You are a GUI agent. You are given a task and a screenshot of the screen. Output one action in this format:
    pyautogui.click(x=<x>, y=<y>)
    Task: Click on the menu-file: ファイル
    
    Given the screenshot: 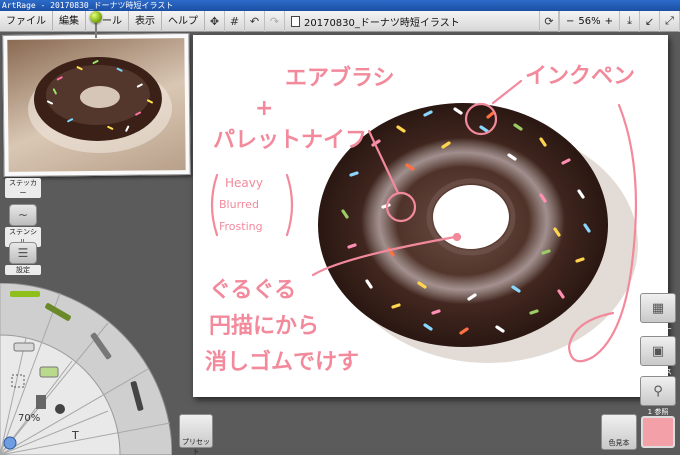 What is the action you would take?
    pyautogui.click(x=26, y=21)
    